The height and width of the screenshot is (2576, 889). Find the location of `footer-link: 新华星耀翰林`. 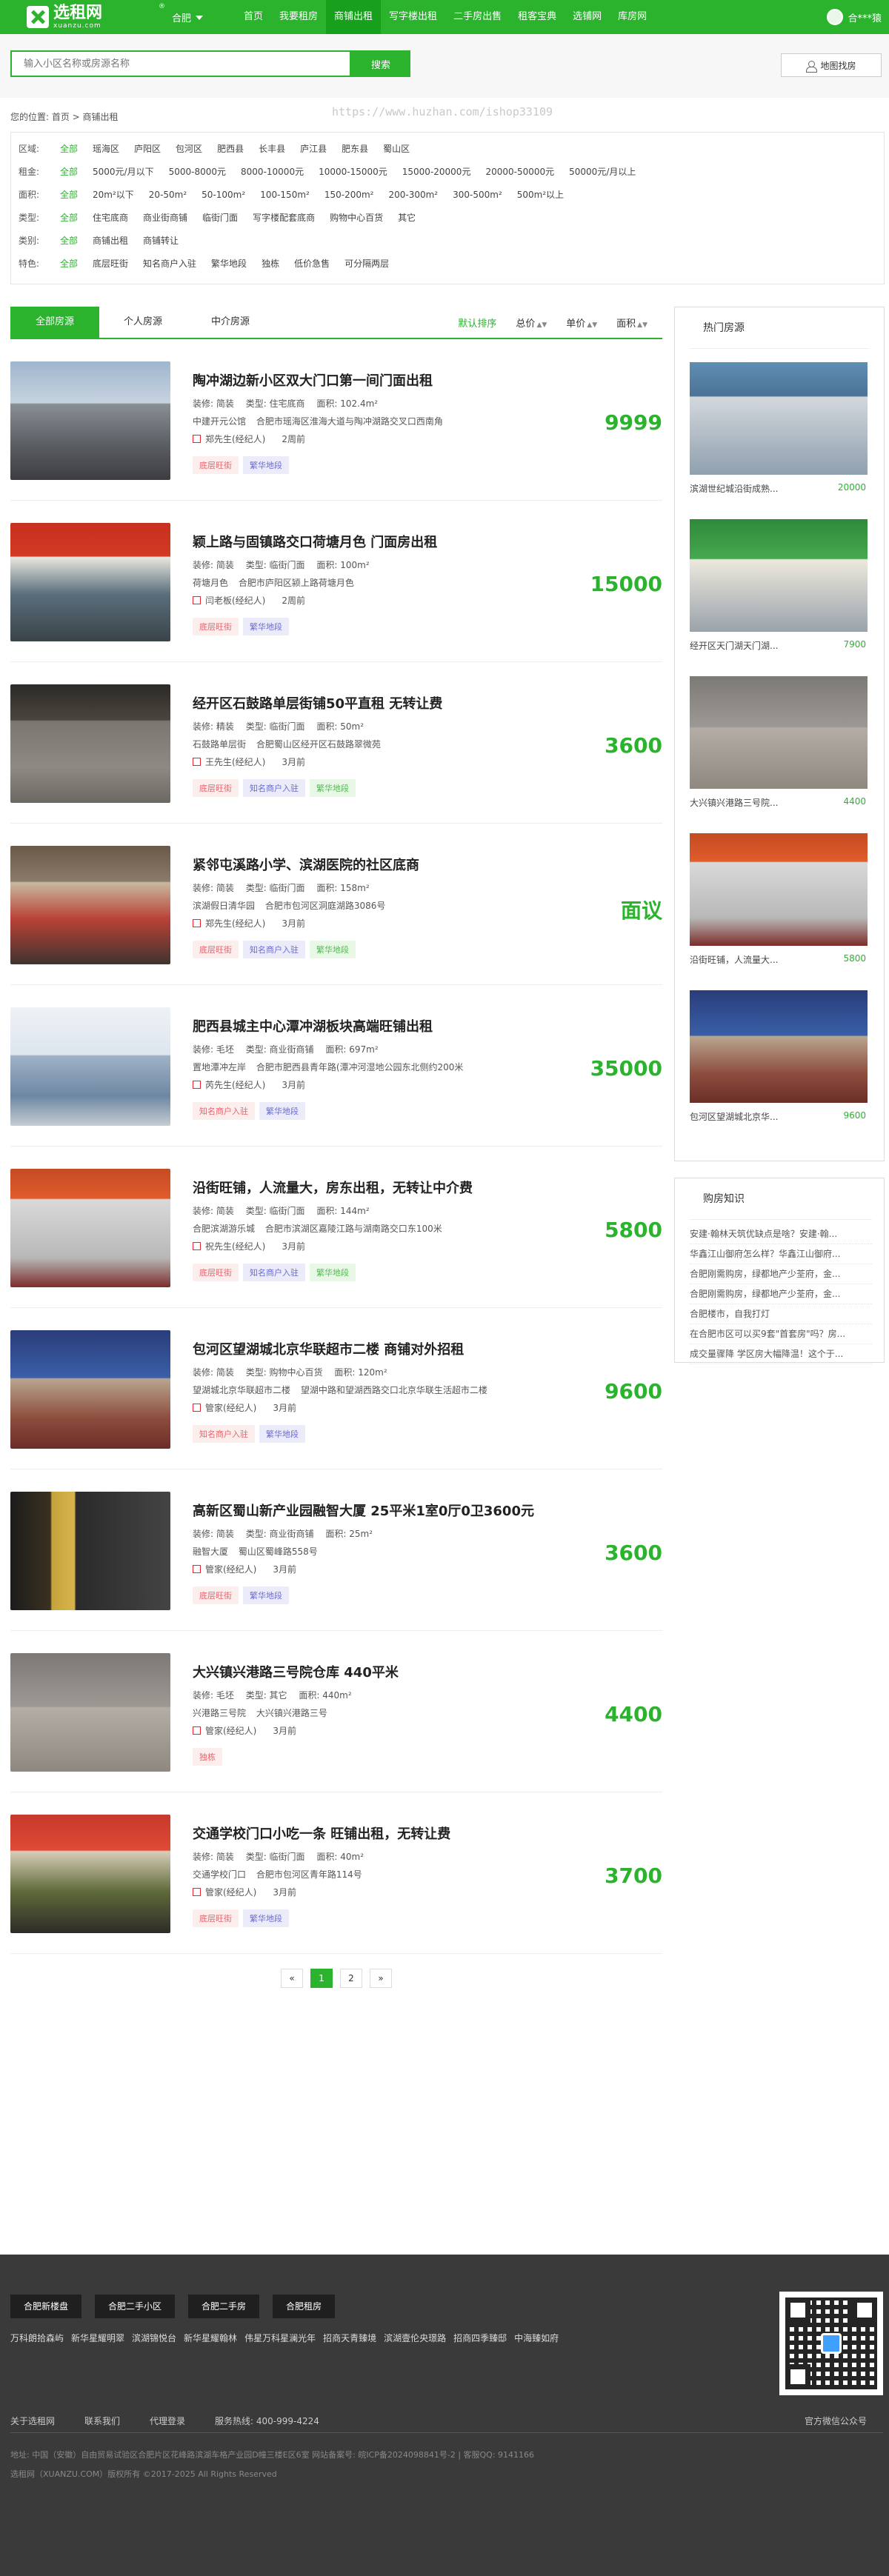

footer-link: 新华星耀翰林 is located at coordinates (210, 2338).